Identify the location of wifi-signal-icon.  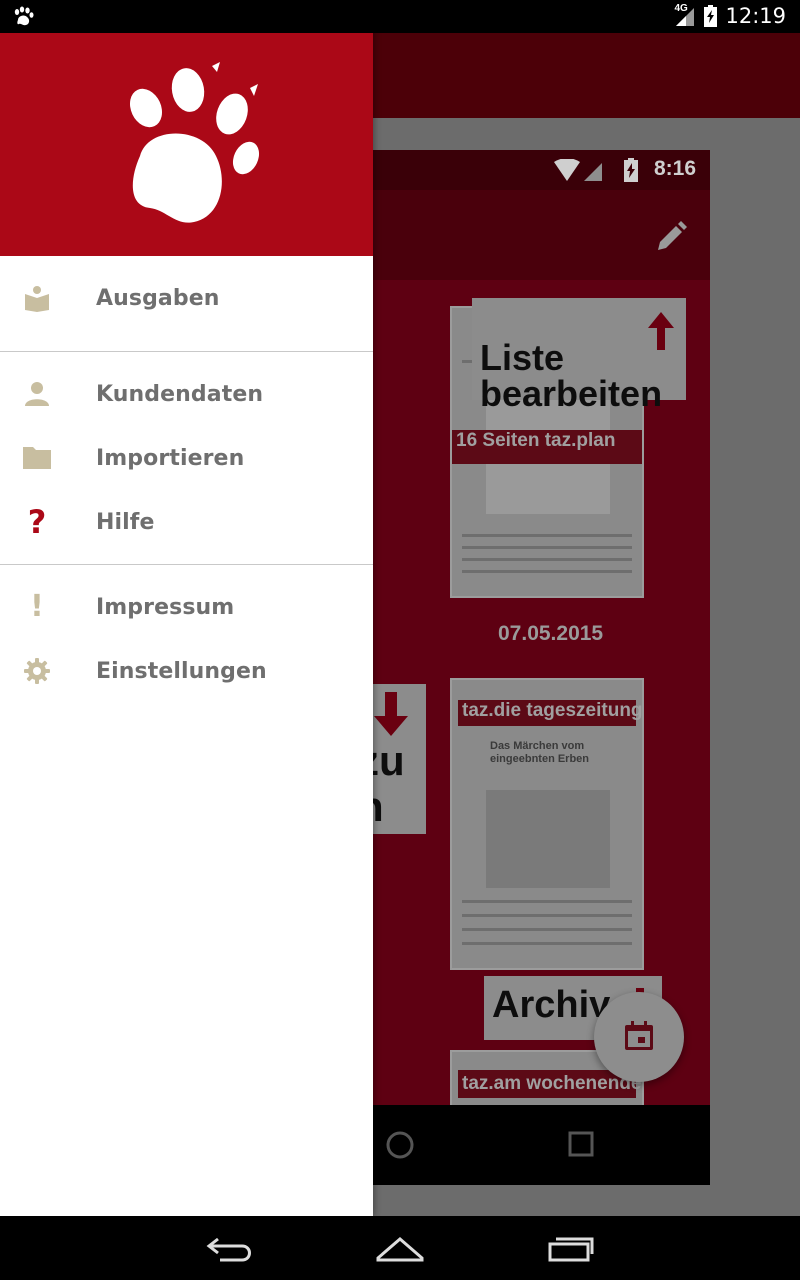
(578, 170).